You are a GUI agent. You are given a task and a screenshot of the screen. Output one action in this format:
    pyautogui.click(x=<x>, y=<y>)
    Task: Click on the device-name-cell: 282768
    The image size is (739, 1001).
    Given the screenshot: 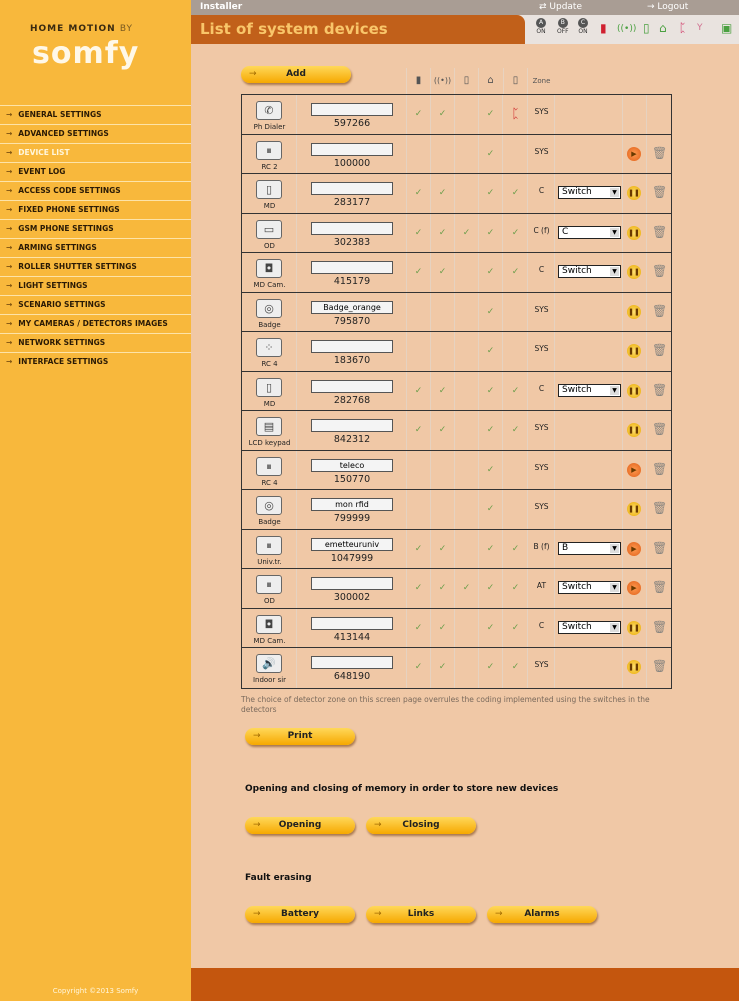 What is the action you would take?
    pyautogui.click(x=352, y=390)
    